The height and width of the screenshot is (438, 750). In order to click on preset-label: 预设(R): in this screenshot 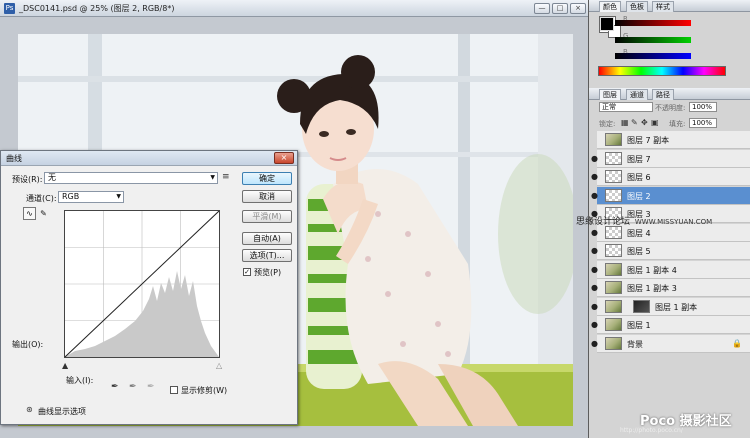, I will do `click(27, 179)`.